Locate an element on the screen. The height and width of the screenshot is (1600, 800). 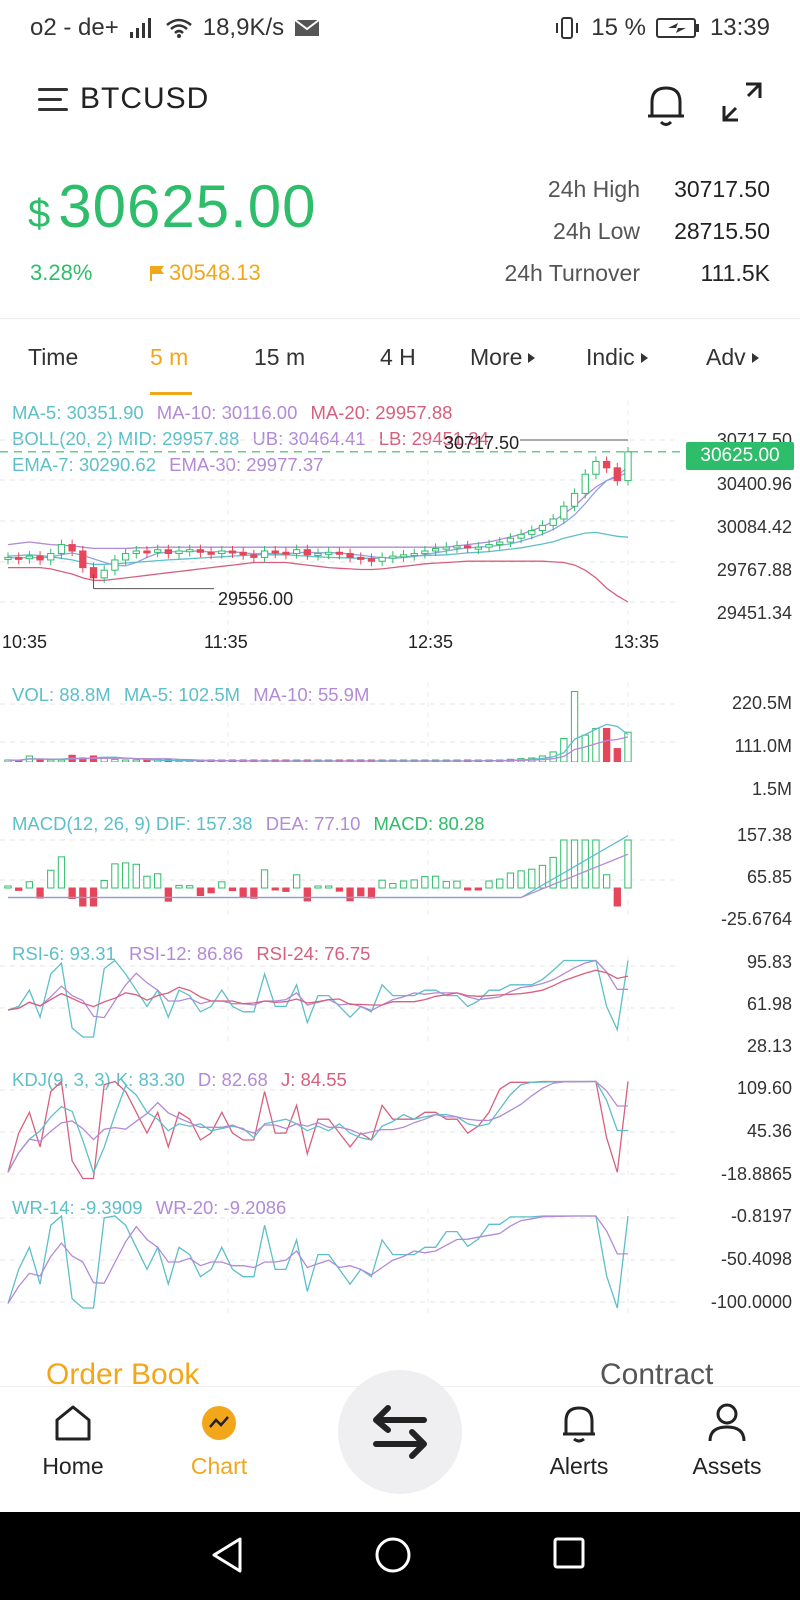
tab-indicators: Indic is located at coordinates (617, 357).